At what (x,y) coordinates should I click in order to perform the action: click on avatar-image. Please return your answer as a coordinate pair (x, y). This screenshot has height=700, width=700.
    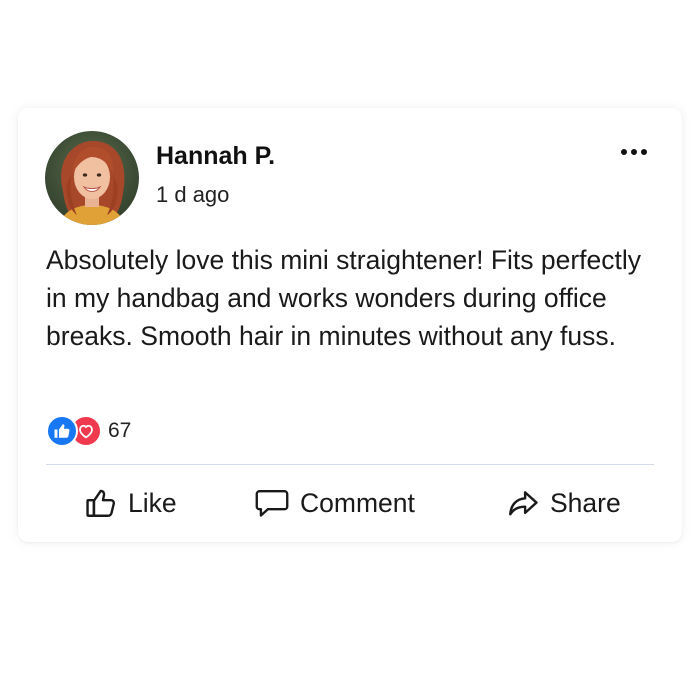
    Looking at the image, I should click on (92, 178).